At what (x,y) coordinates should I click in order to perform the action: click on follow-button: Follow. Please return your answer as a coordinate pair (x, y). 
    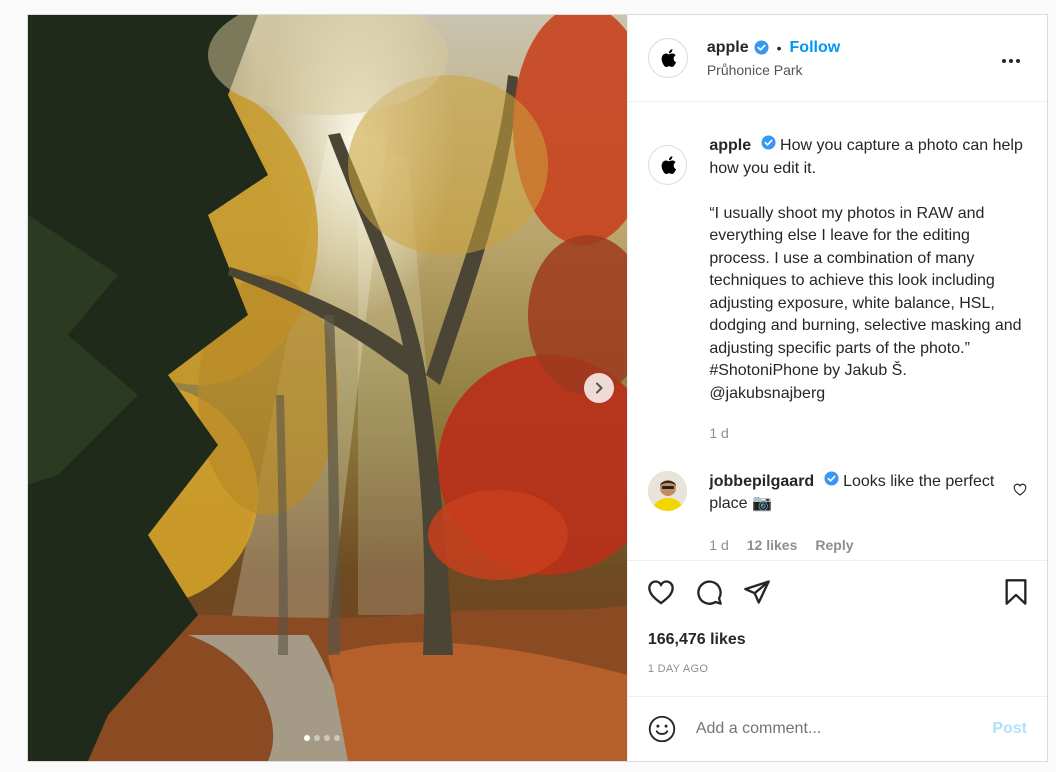
    Looking at the image, I should click on (815, 48).